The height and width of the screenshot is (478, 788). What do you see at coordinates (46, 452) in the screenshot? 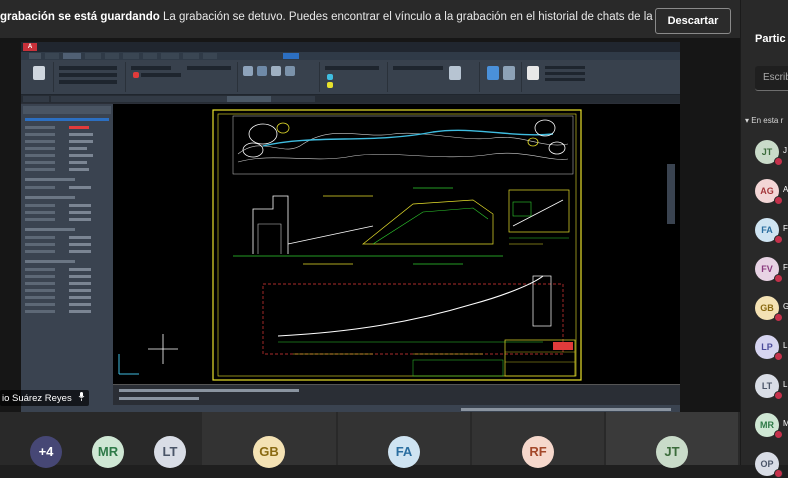
I see `overflow-avatar: +4` at bounding box center [46, 452].